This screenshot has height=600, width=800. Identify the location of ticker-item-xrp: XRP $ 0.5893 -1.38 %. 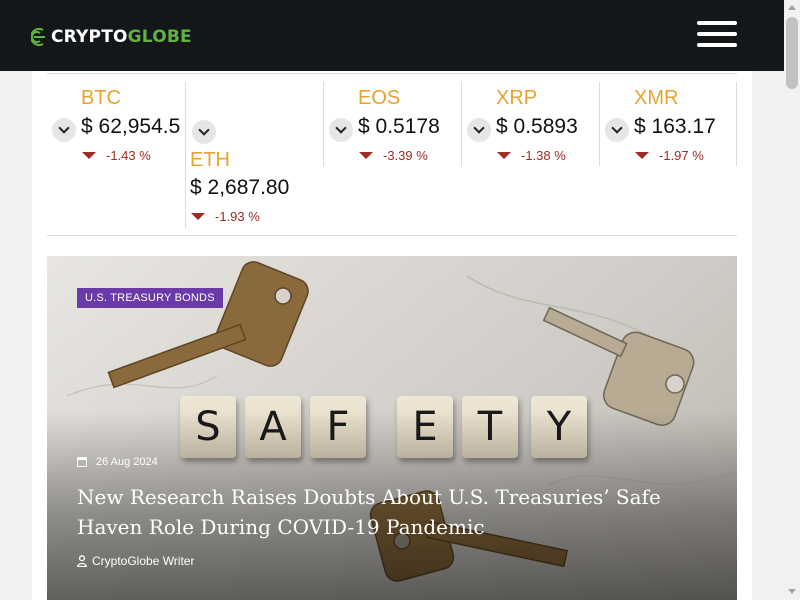
(530, 120).